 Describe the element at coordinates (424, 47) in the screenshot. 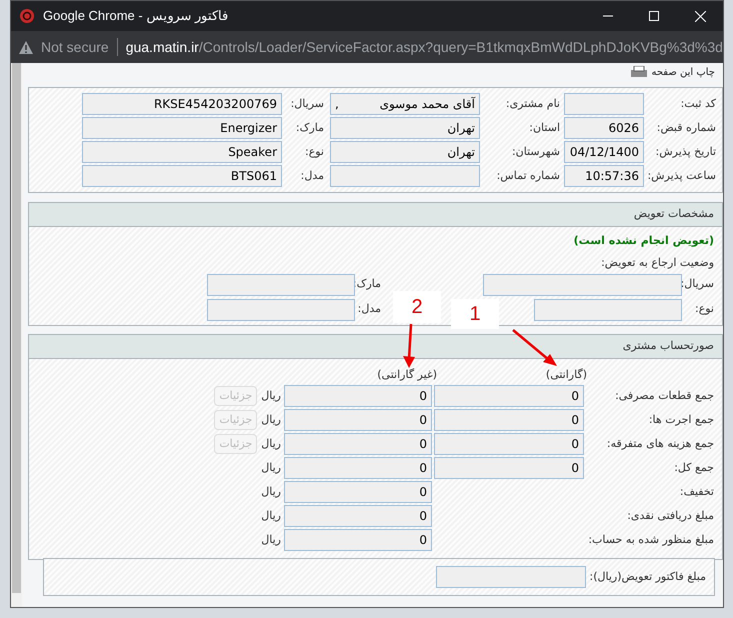

I see `url-text: gua.matin.ir/Controls/Loader/ServiceFactor.aspx?query=B1tkmqxBmWdDLphDJoKVBg%3d%3d` at that location.